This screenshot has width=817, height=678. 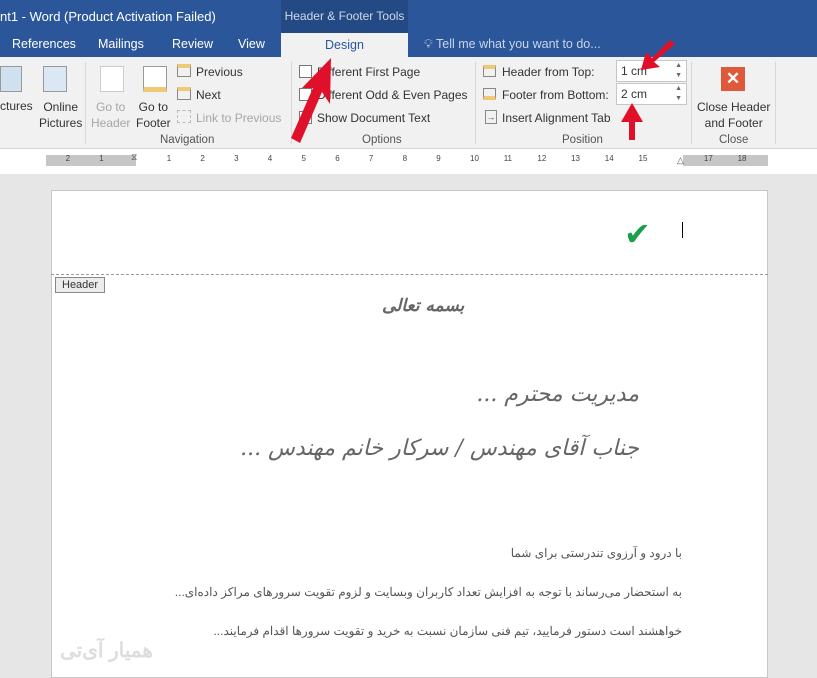 I want to click on arrow-to-design-tab, so click(x=311, y=100).